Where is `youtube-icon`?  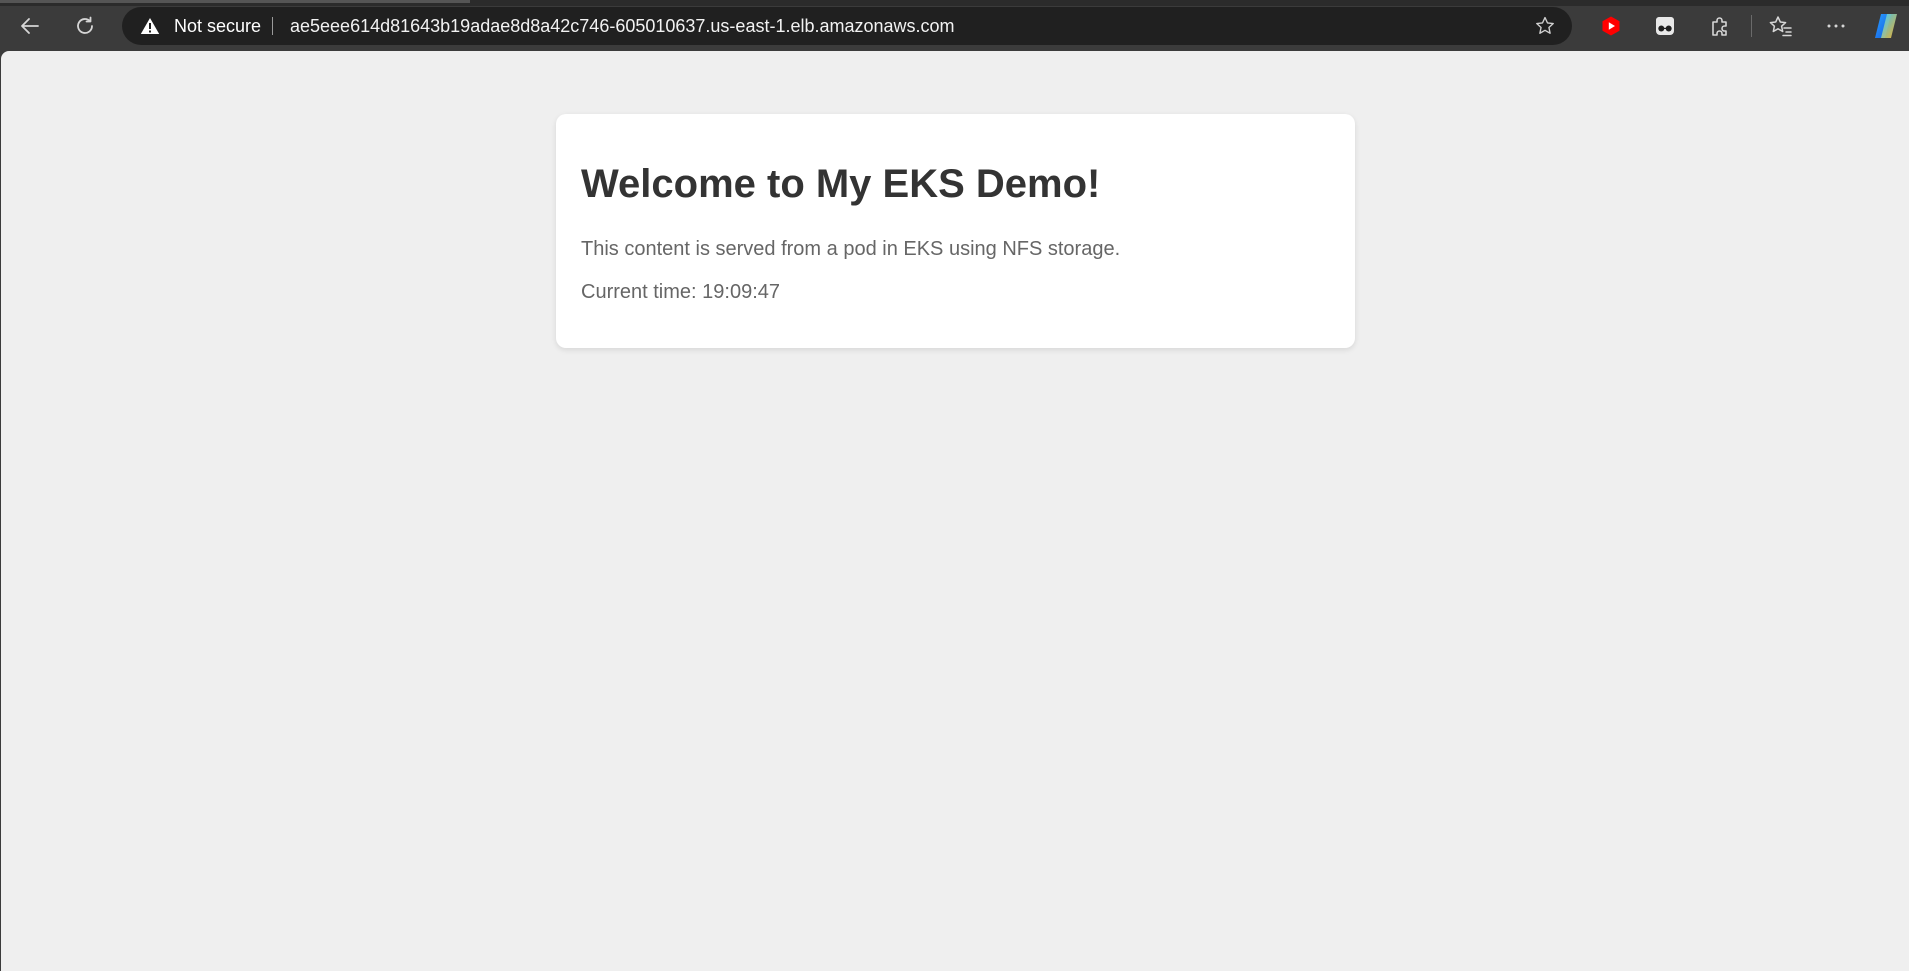
youtube-icon is located at coordinates (1611, 26).